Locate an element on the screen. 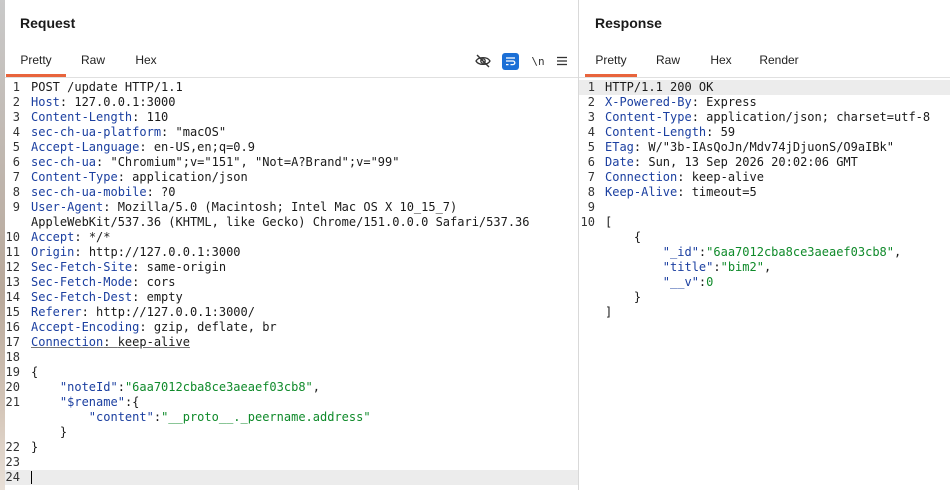 The width and height of the screenshot is (950, 490). json-value: 0 is located at coordinates (710, 282).